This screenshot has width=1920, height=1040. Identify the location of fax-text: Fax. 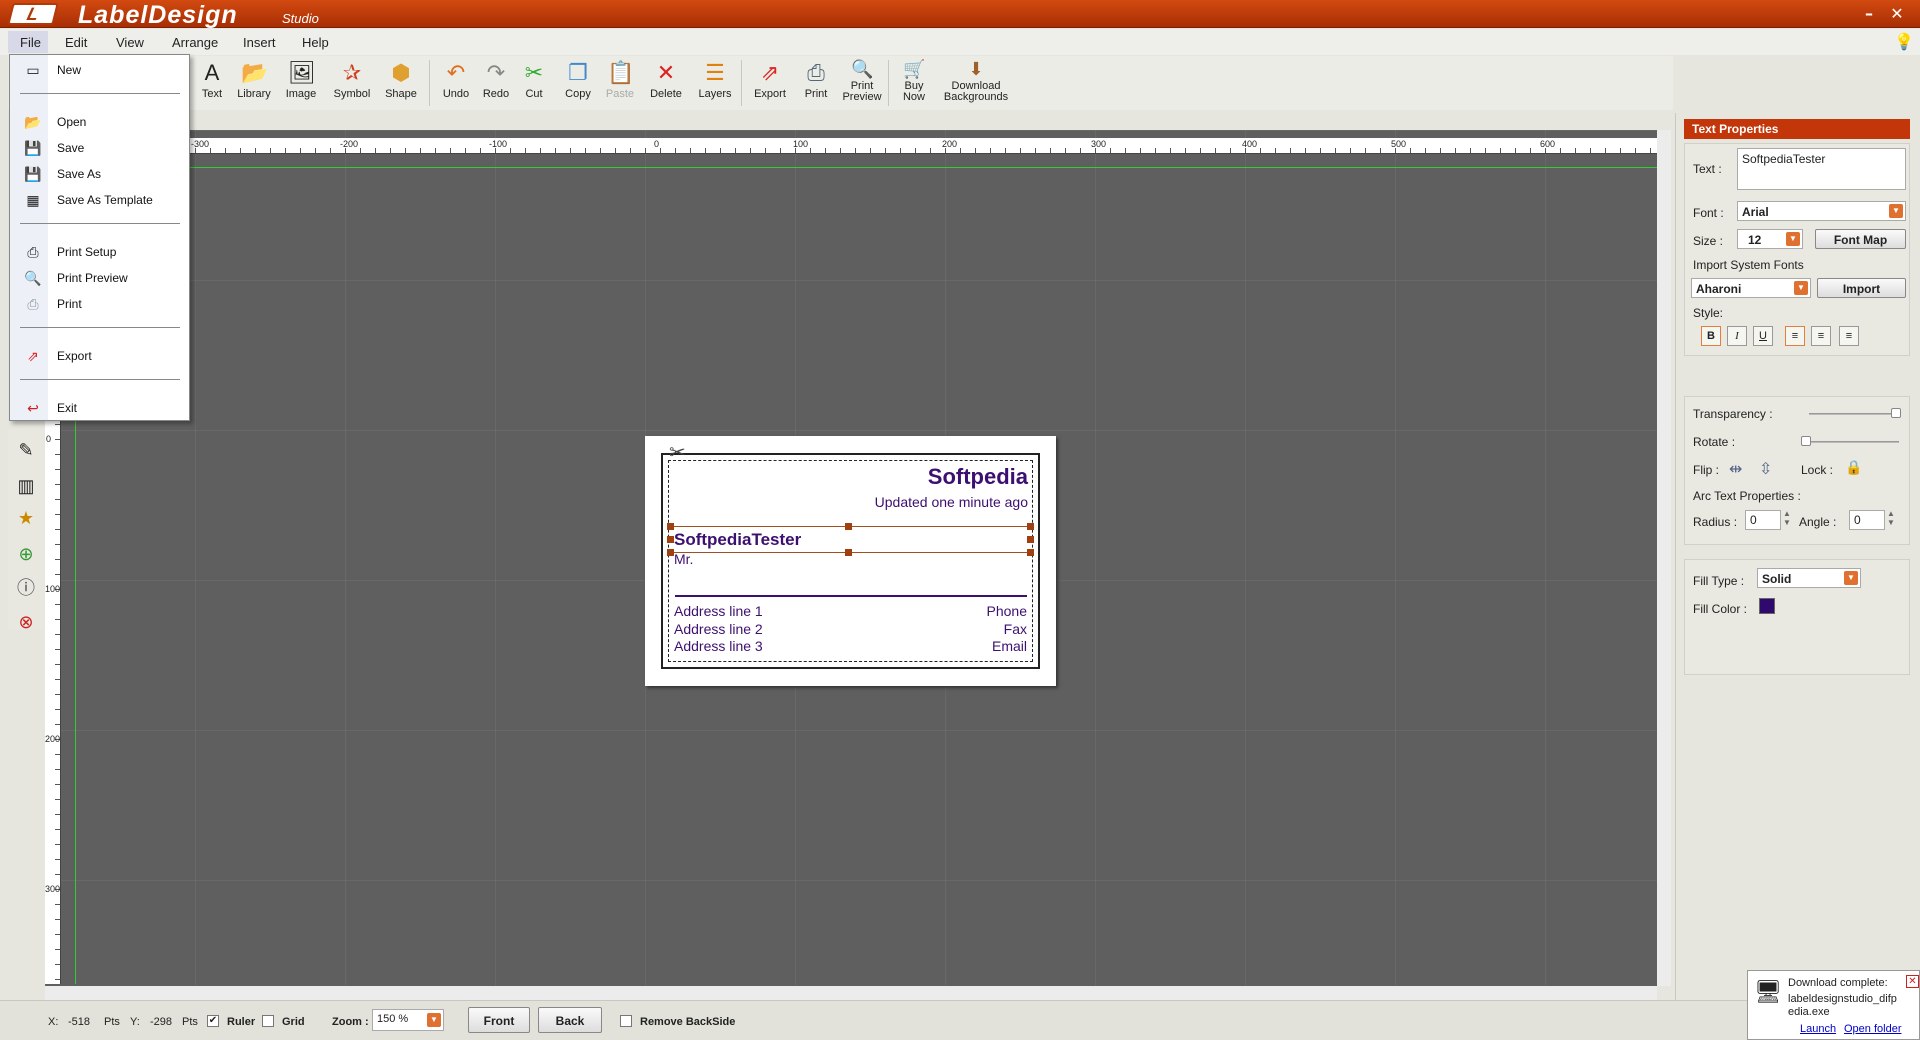
(1015, 629).